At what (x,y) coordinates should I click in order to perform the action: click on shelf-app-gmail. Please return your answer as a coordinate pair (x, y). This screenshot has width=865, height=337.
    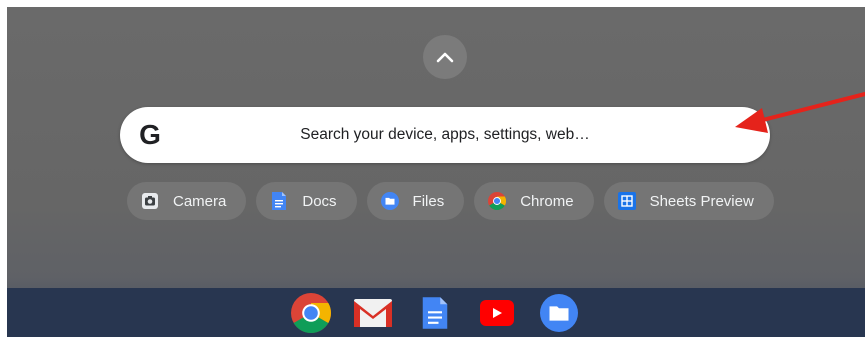
    Looking at the image, I should click on (373, 313).